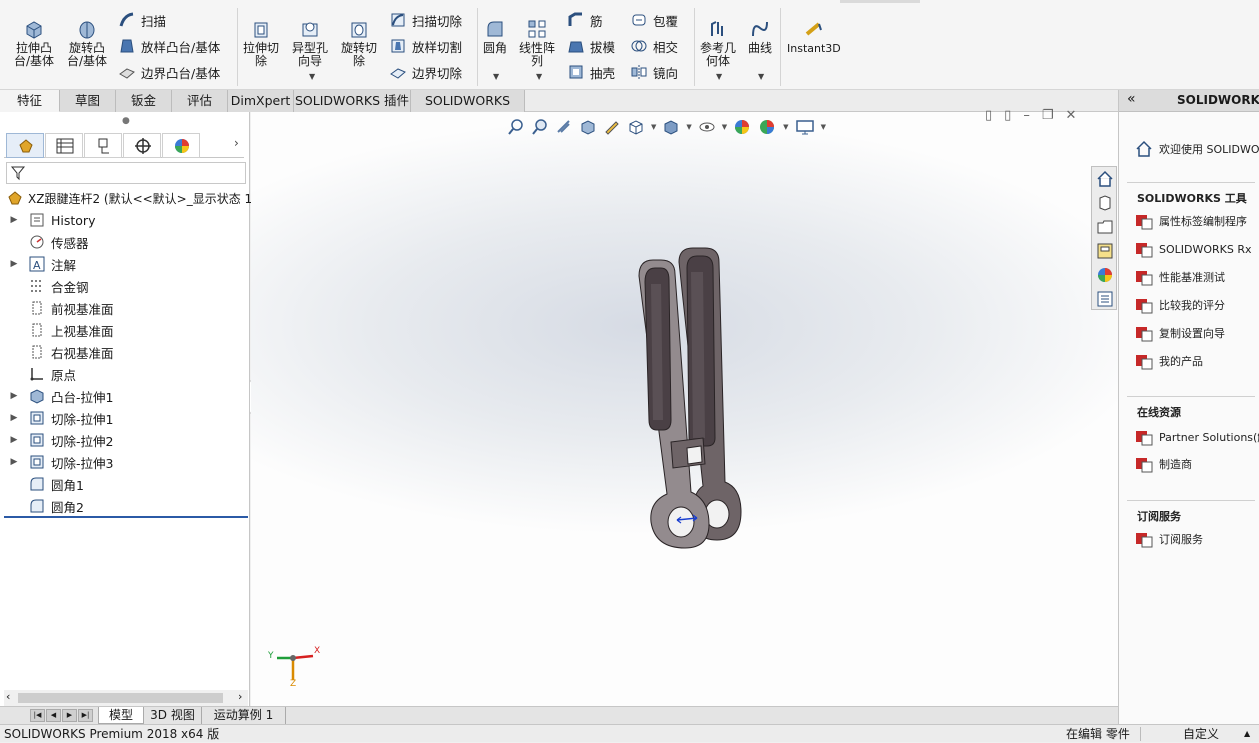 The height and width of the screenshot is (743, 1259). What do you see at coordinates (57, 308) in the screenshot?
I see `tree-item: 前视基准面` at bounding box center [57, 308].